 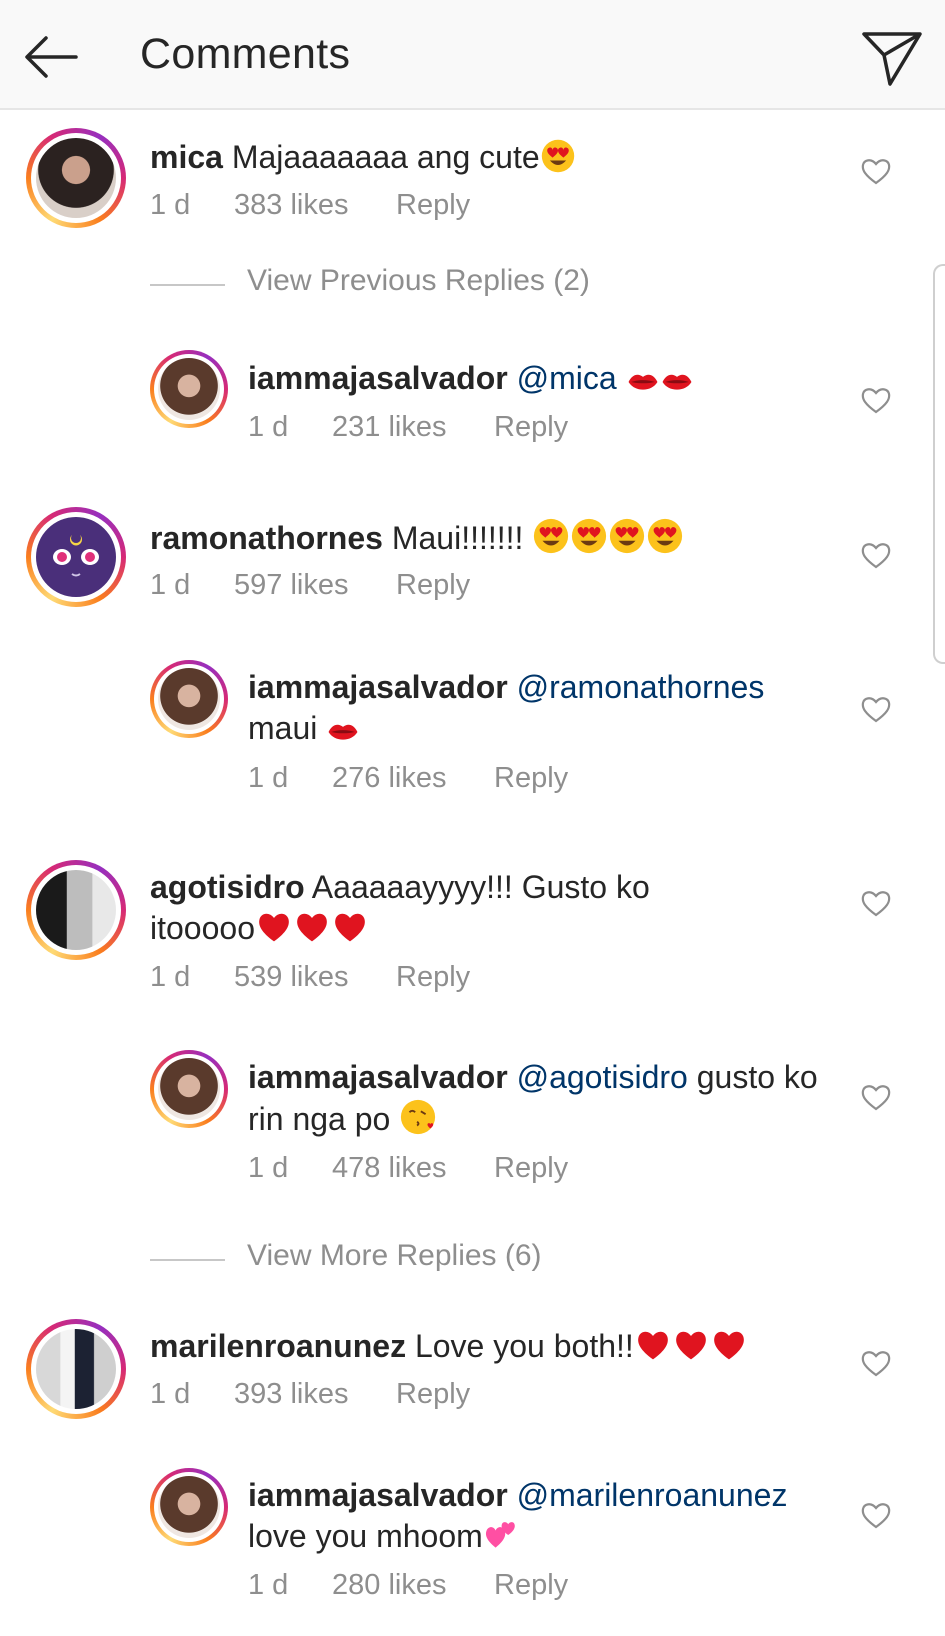 What do you see at coordinates (76, 178) in the screenshot?
I see `avatar-mica` at bounding box center [76, 178].